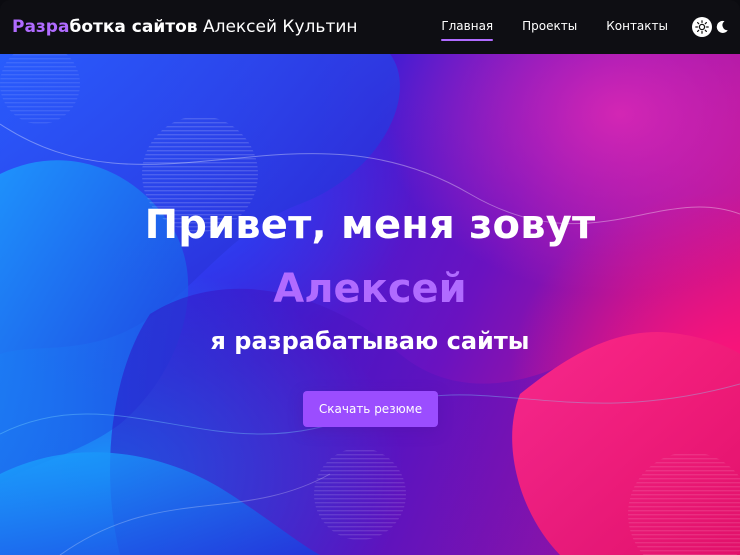  I want to click on main-nav: Главная Проекты Контакты, so click(554, 30).